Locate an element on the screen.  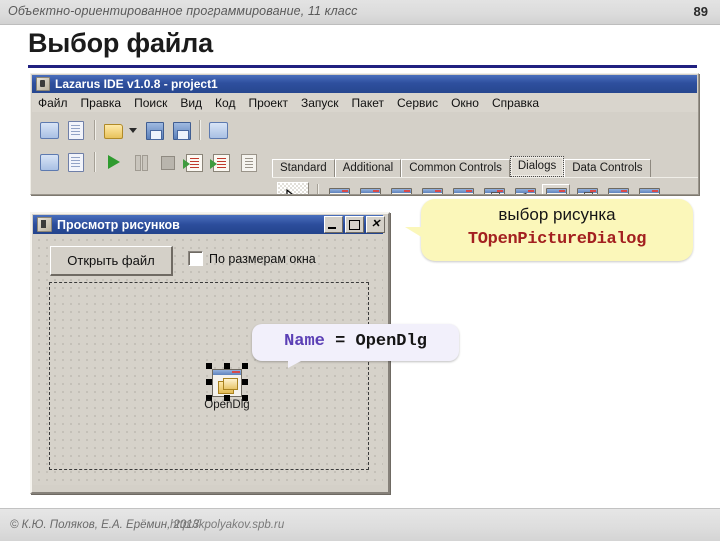
open-picture-dialog-component-icon is located at coordinates (227, 383).